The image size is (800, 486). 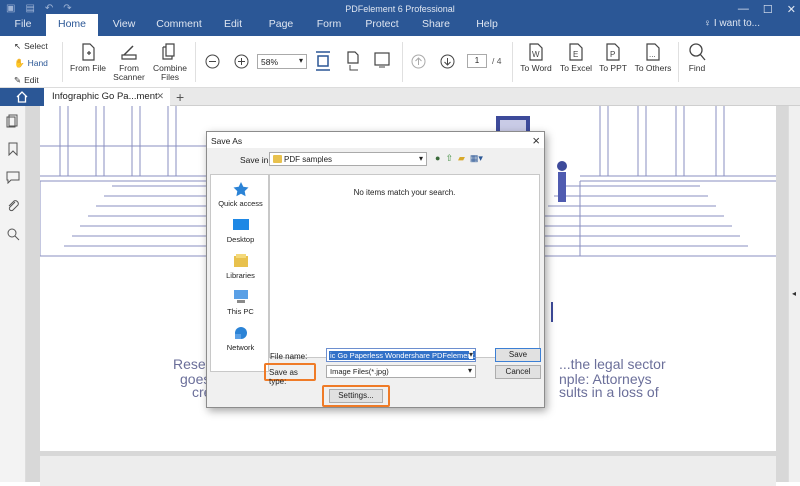 What do you see at coordinates (743, 9) in the screenshot?
I see `minimize-icon: —` at bounding box center [743, 9].